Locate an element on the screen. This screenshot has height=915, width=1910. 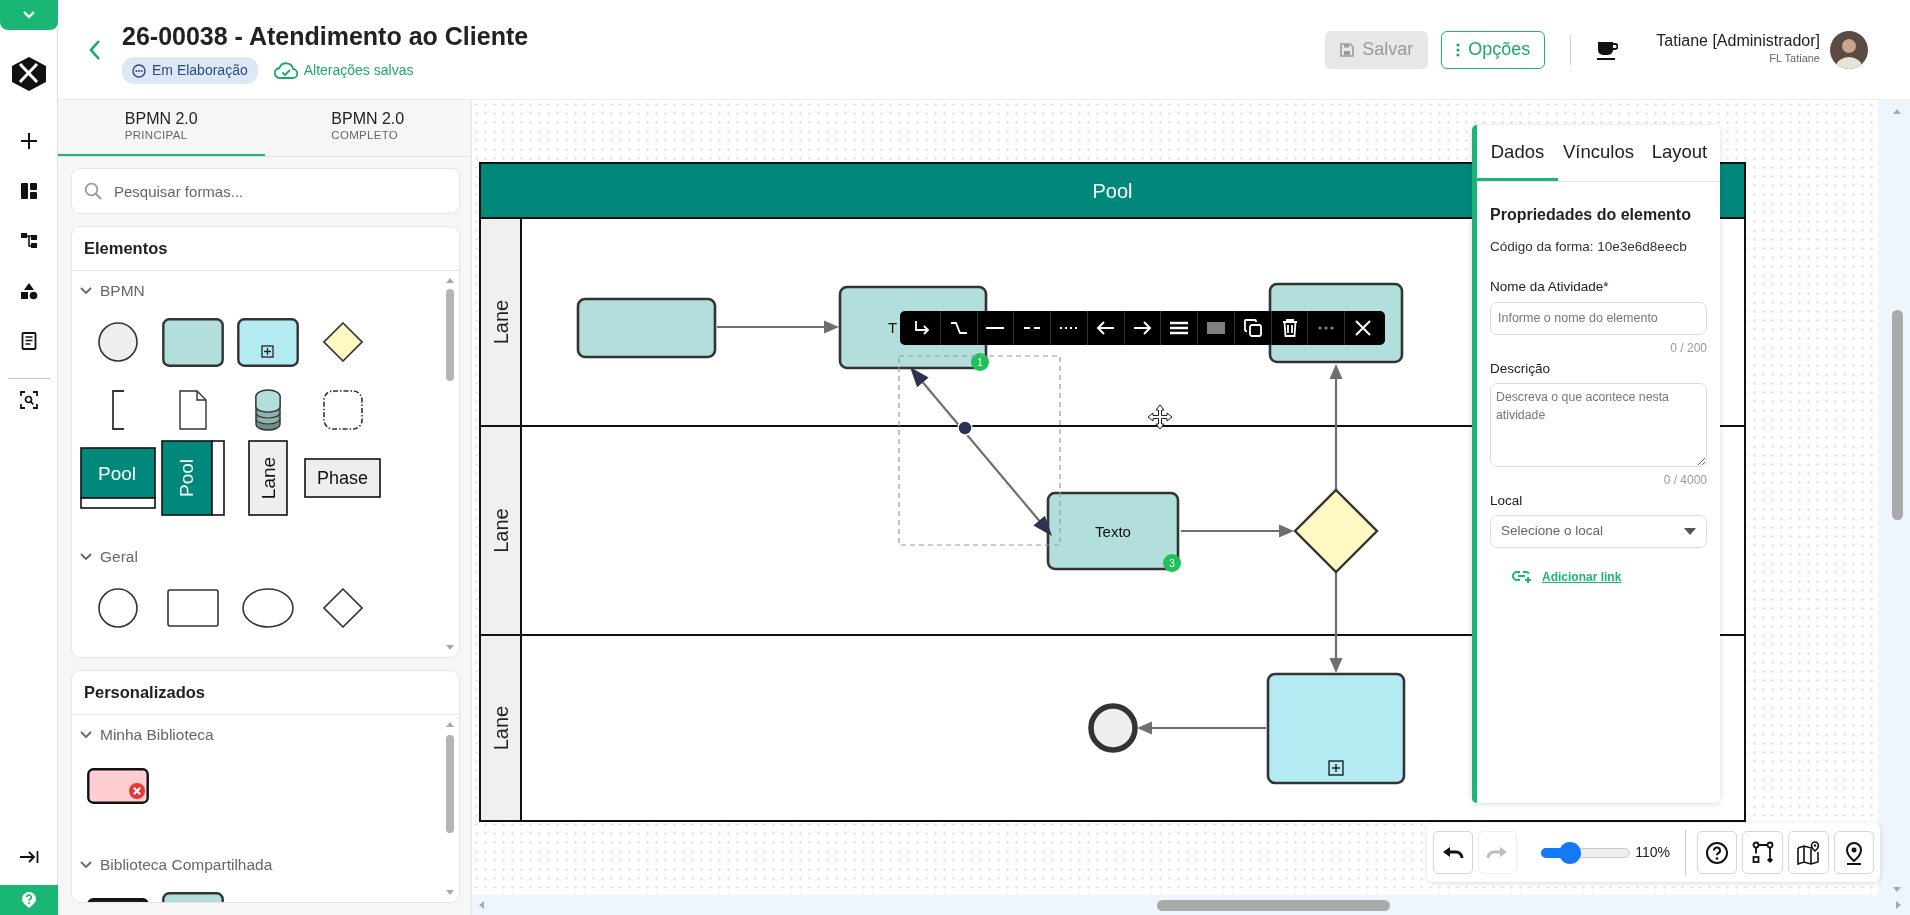
back-icon is located at coordinates (95, 49).